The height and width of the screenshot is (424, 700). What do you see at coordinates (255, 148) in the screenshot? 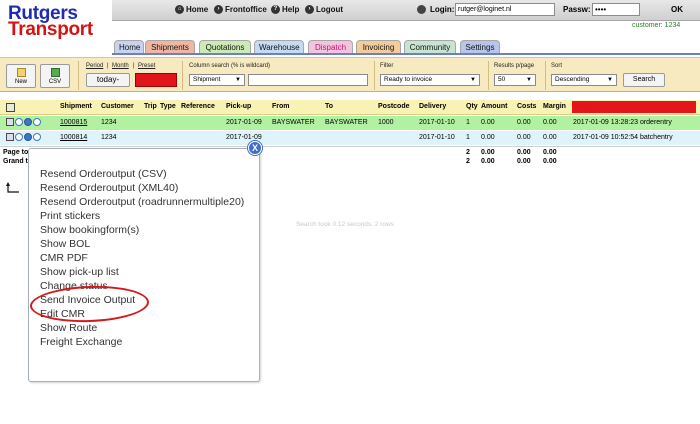
I see `close-icon: X` at bounding box center [255, 148].